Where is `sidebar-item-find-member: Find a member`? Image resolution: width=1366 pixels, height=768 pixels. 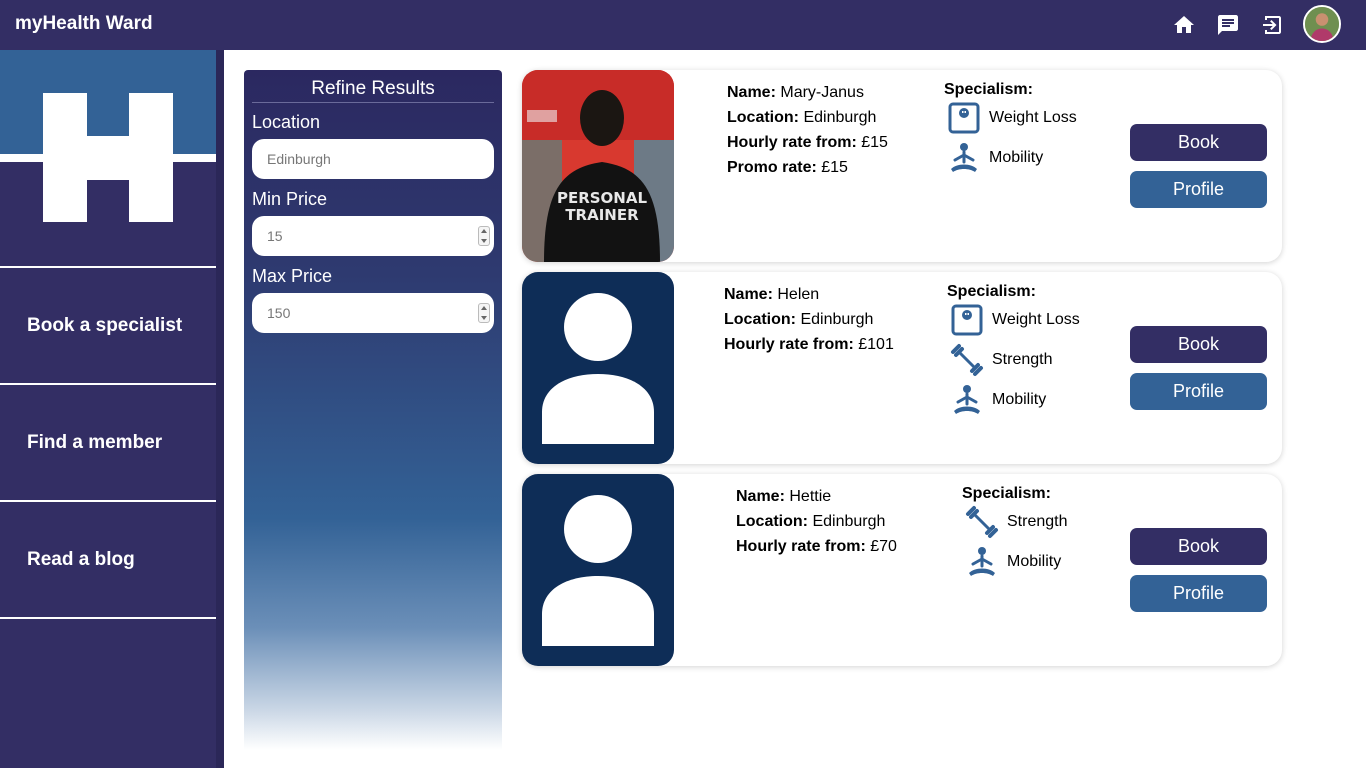 sidebar-item-find-member: Find a member is located at coordinates (108, 441).